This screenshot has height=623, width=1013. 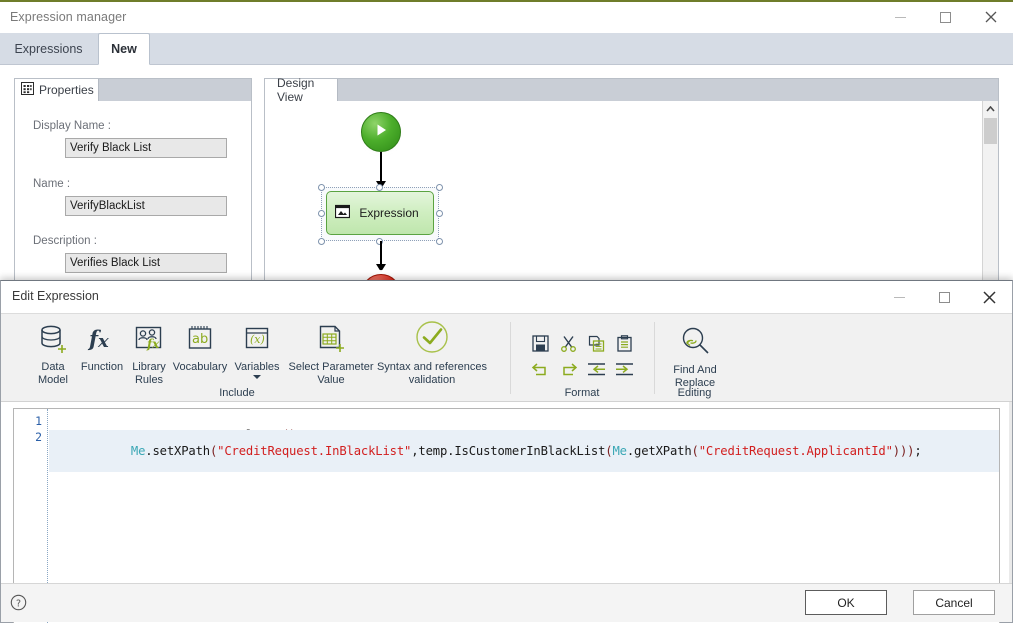 What do you see at coordinates (506, 17) in the screenshot?
I see `expression-manager-titlebar: Expression manager` at bounding box center [506, 17].